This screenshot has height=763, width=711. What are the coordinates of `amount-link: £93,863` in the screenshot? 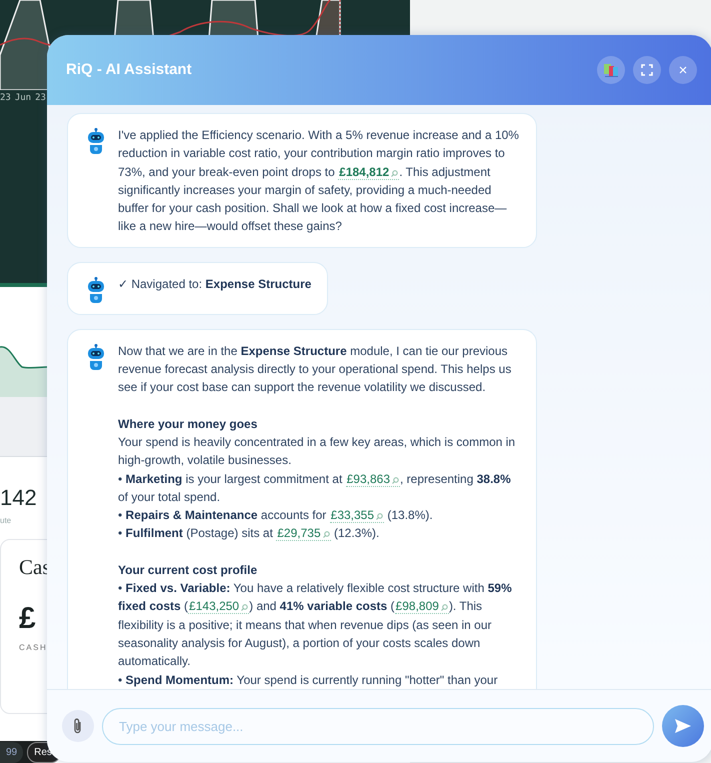 It's located at (373, 479).